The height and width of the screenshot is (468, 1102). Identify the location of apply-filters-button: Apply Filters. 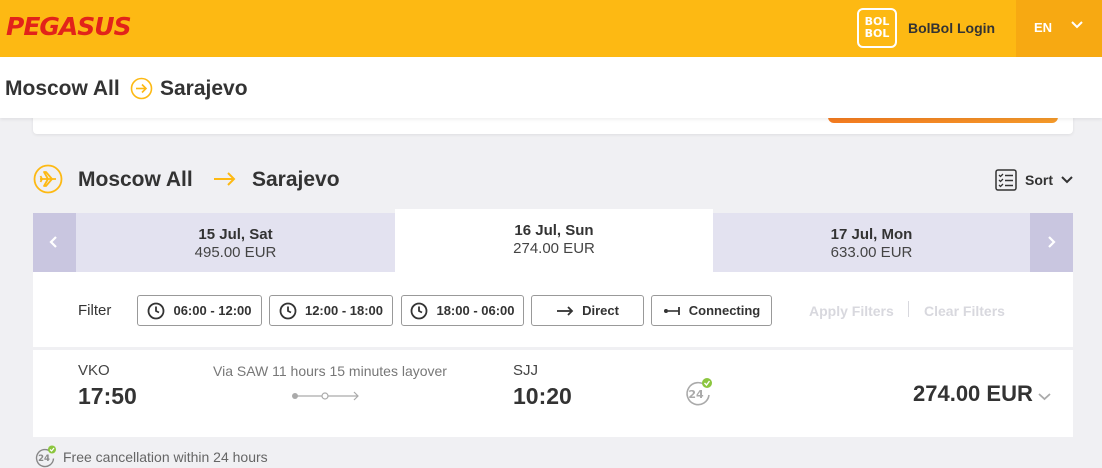
(851, 311).